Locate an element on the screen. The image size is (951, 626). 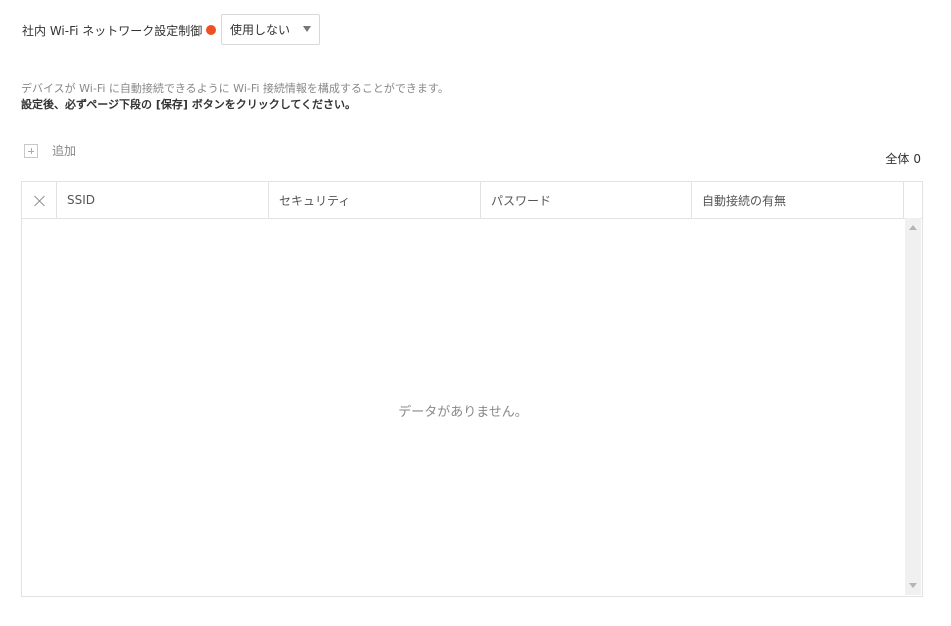
header-delete-cell is located at coordinates (39, 200).